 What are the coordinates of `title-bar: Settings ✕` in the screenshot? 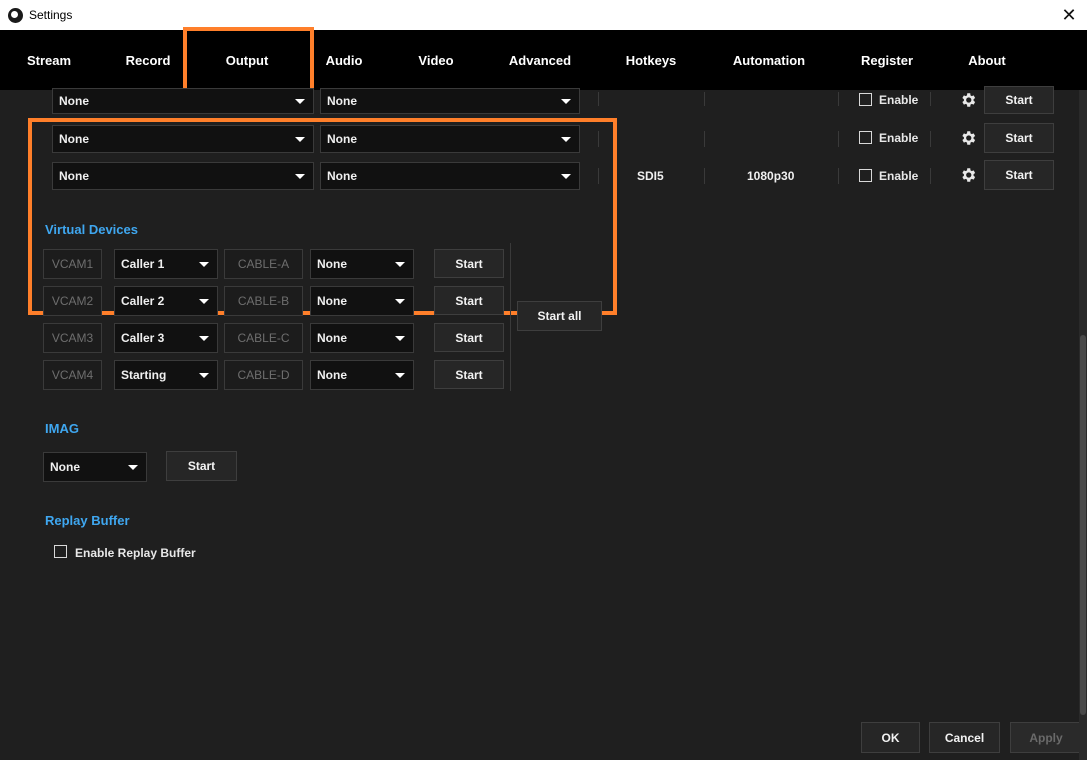 It's located at (543, 15).